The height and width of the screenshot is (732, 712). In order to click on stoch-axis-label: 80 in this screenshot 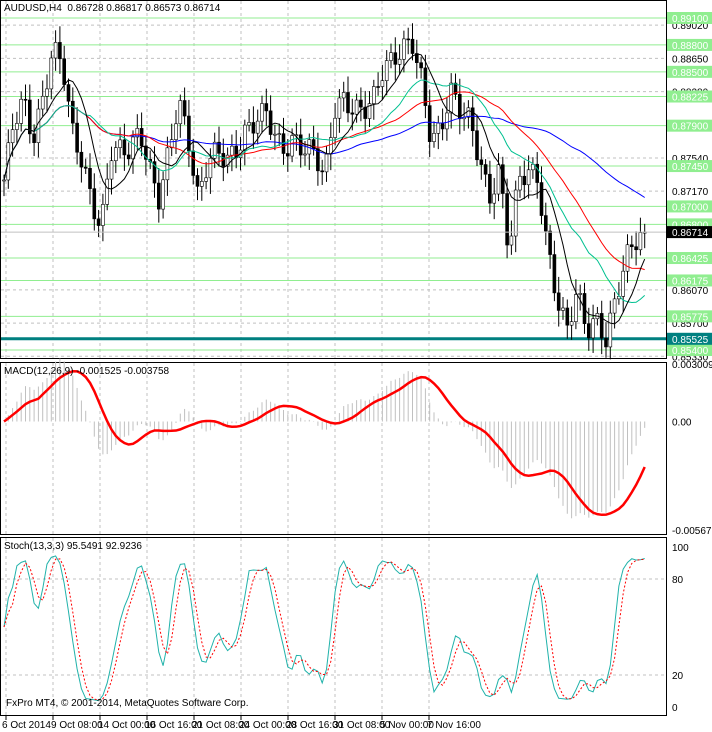, I will do `click(678, 580)`.